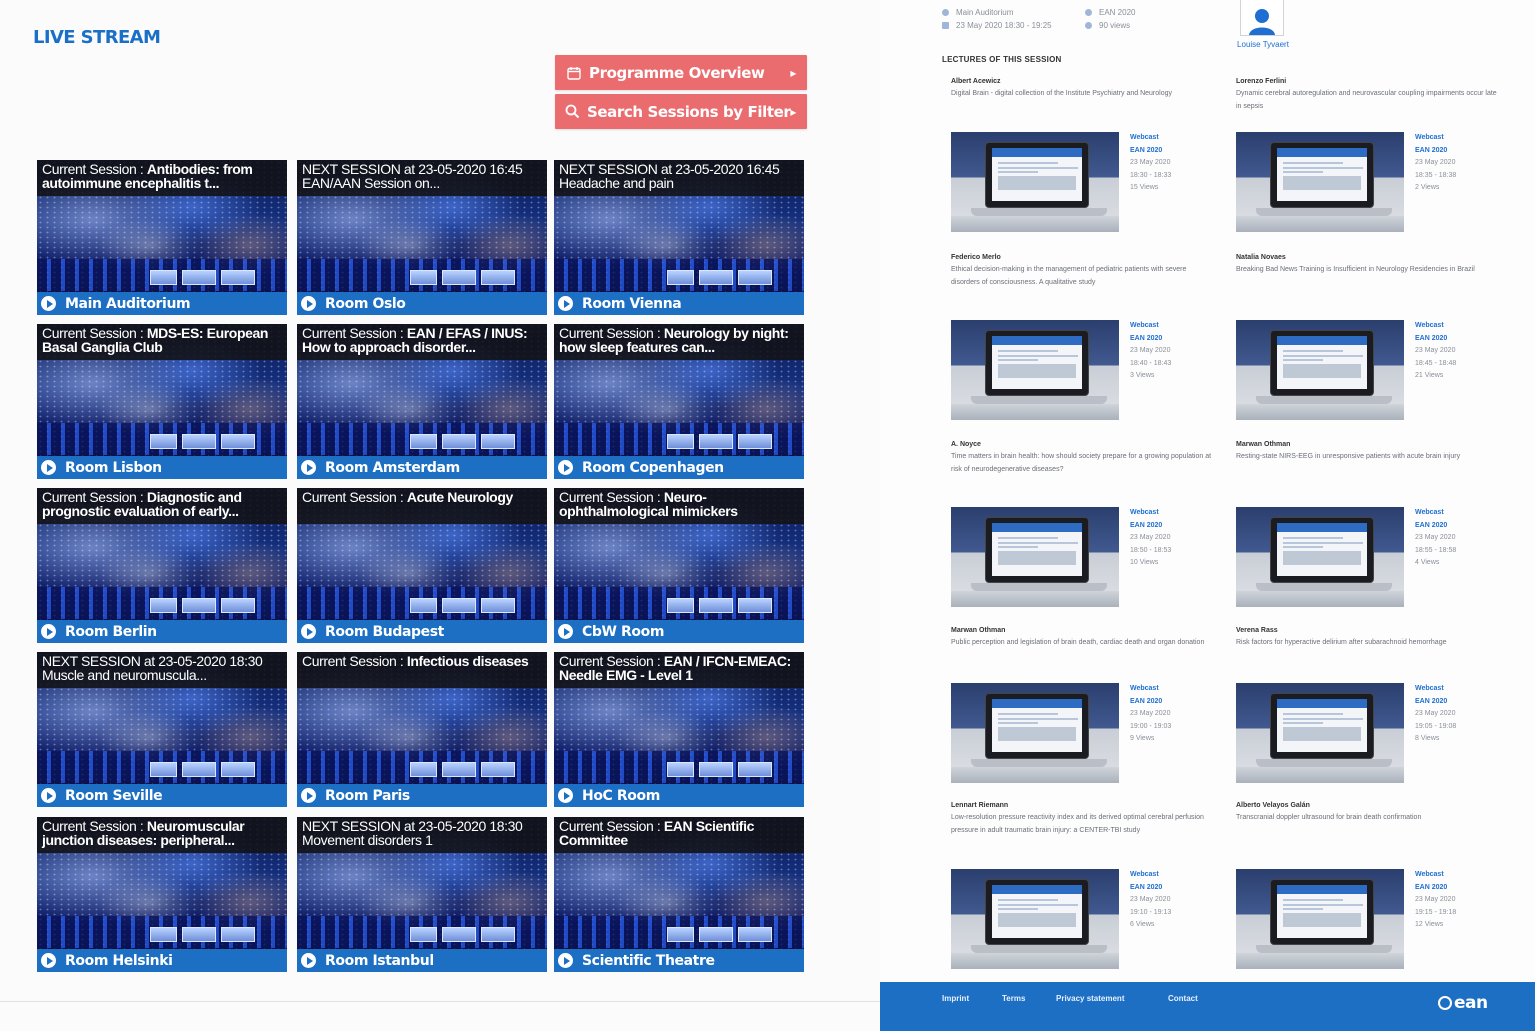  I want to click on room-bar: Room Seville, so click(162, 795).